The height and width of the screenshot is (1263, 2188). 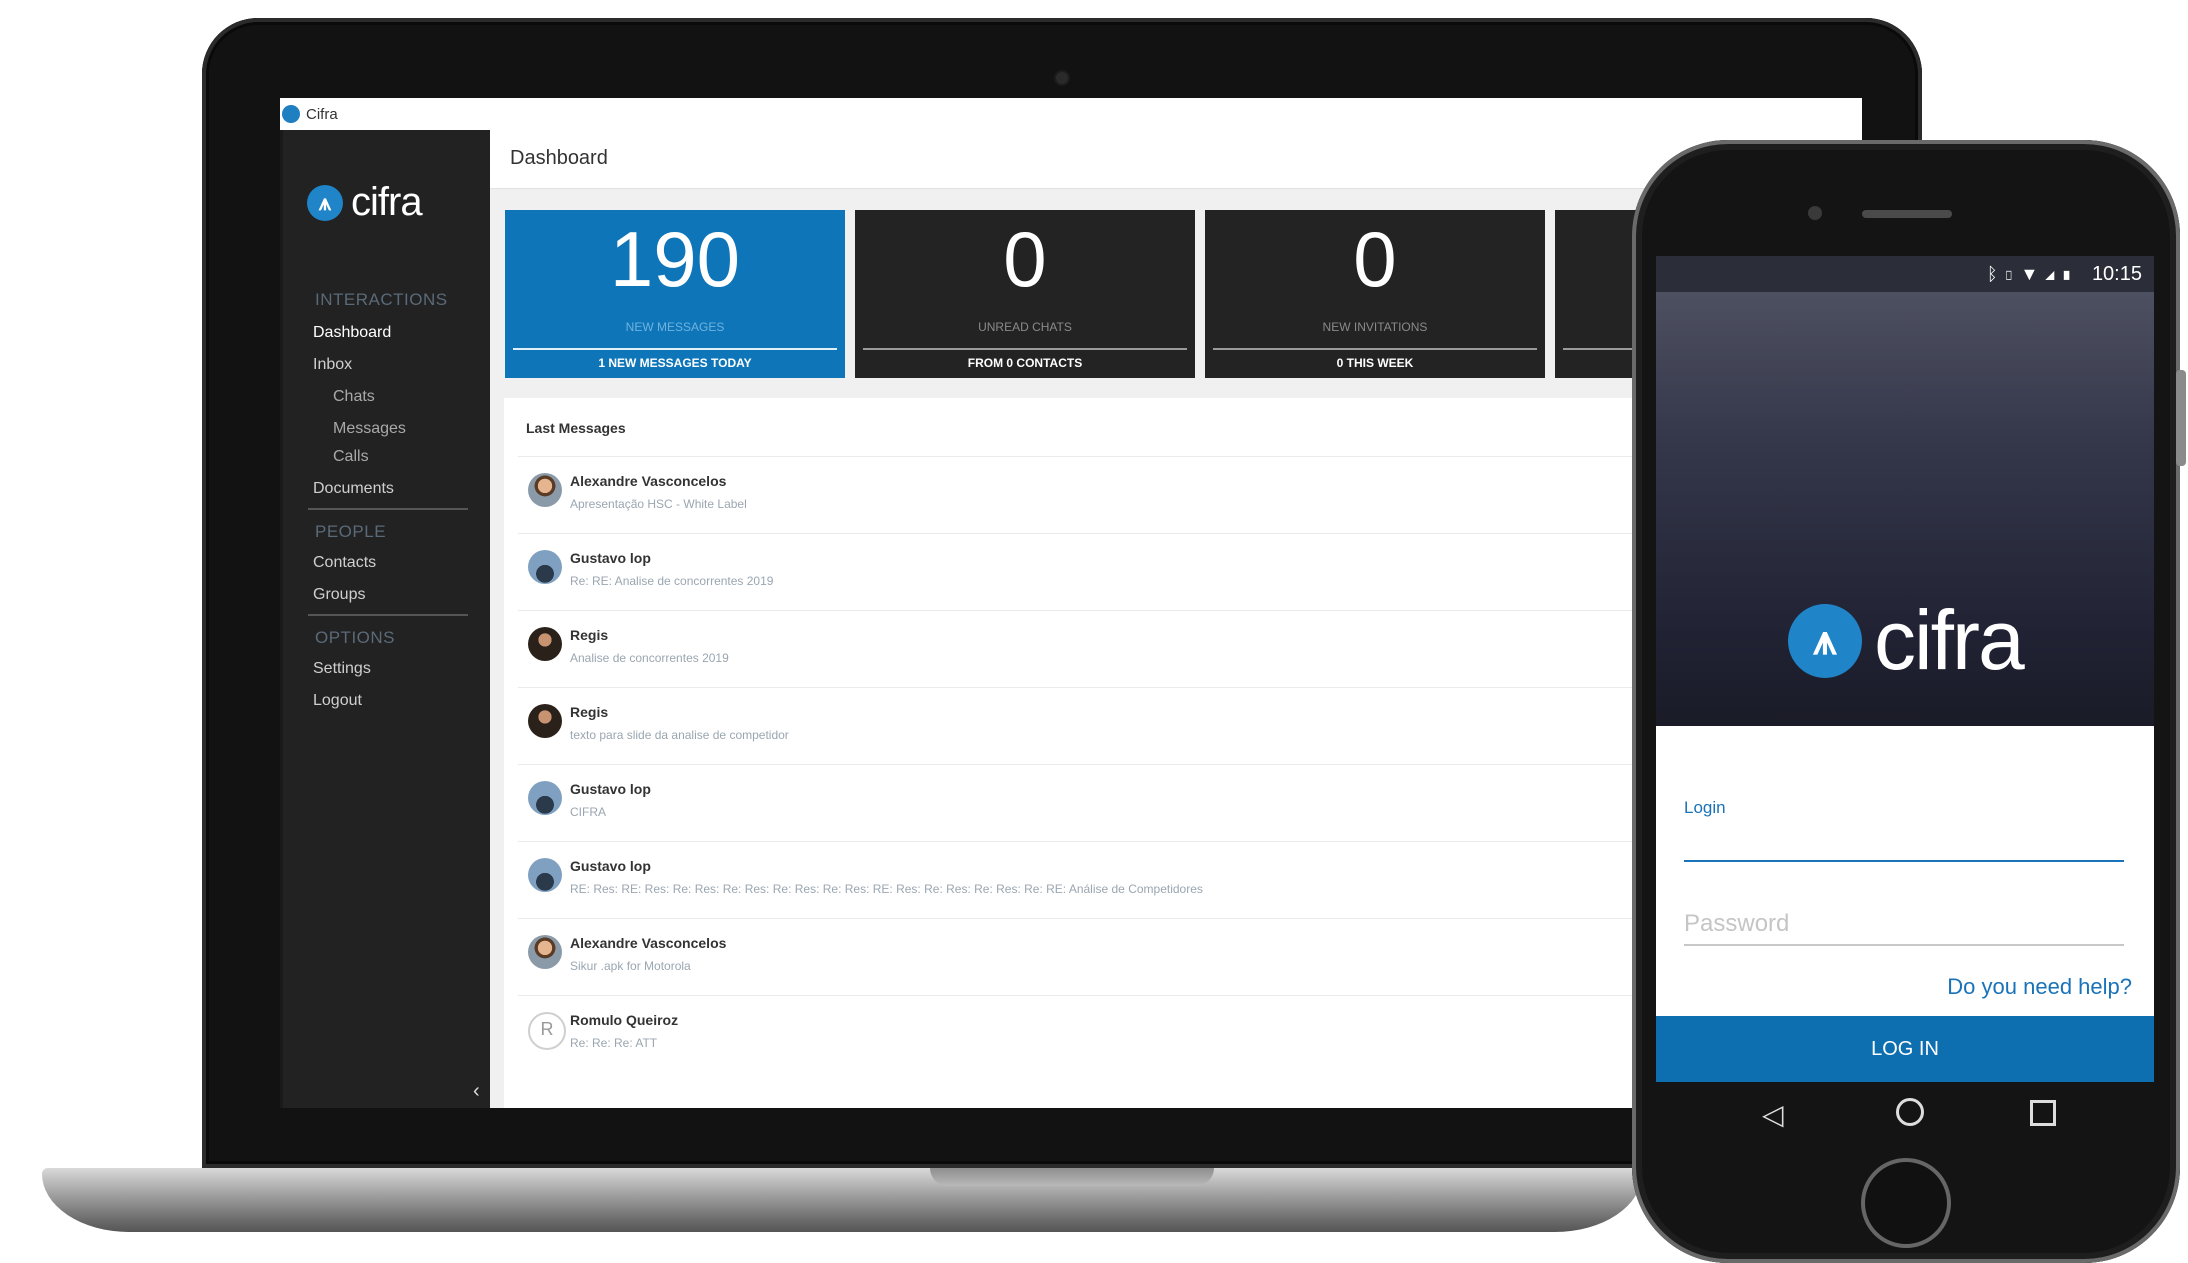 I want to click on stat-label: NEW INVITATIONS, so click(x=1375, y=327).